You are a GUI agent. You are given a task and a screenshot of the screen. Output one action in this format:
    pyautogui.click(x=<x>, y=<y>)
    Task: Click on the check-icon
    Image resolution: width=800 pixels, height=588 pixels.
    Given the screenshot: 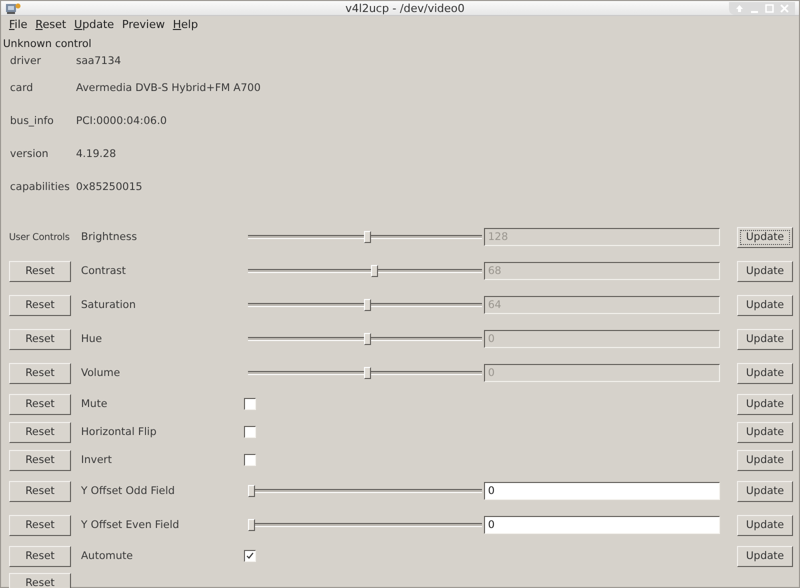 What is the action you would take?
    pyautogui.click(x=250, y=556)
    